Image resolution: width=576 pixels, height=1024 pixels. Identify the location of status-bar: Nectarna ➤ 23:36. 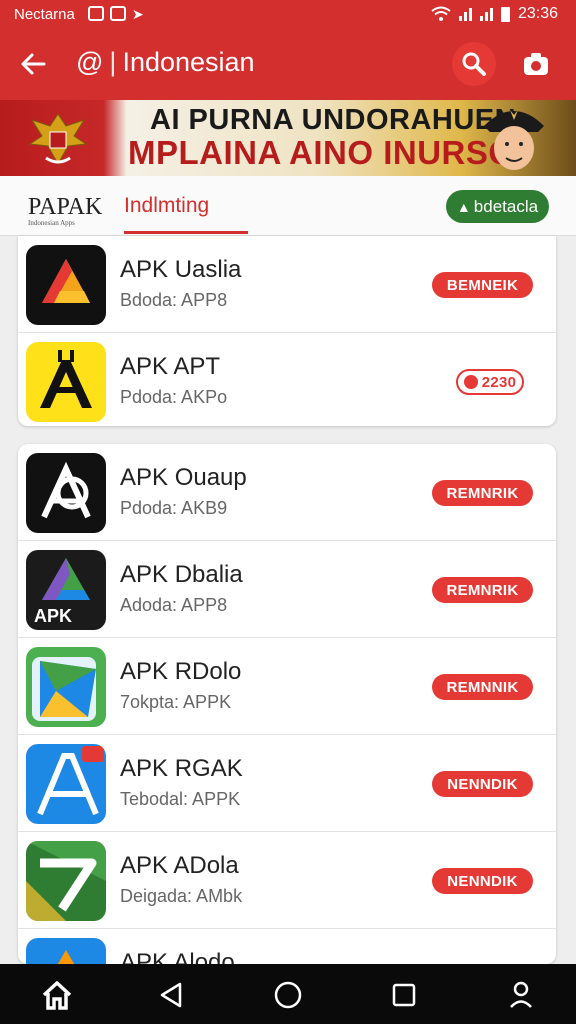
(288, 15).